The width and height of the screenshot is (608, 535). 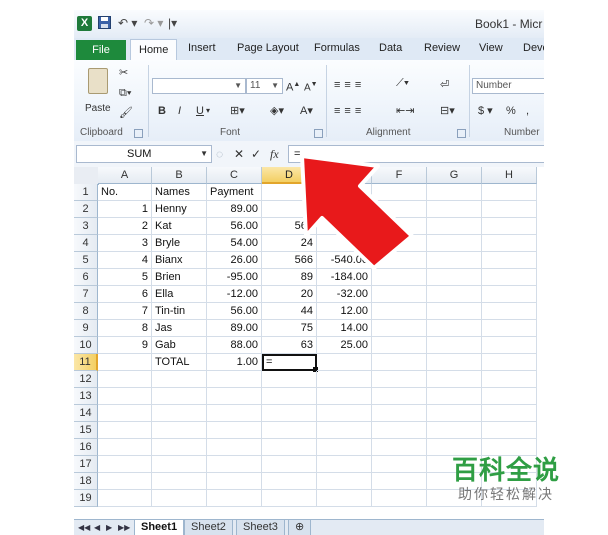 What do you see at coordinates (506, 494) in the screenshot?
I see `watermark-slogan: 助你轻松解决` at bounding box center [506, 494].